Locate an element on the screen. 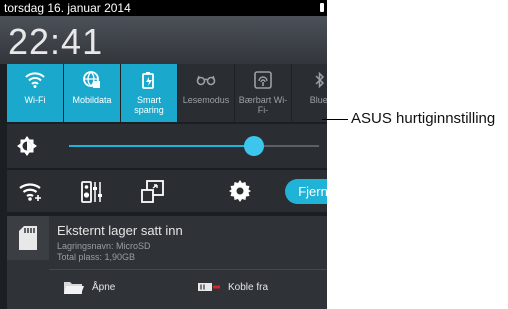 The width and height of the screenshot is (508, 309). quick-settings-row: Wi-Fi Mobildata Smart sparing Lesemodus is located at coordinates (167, 93).